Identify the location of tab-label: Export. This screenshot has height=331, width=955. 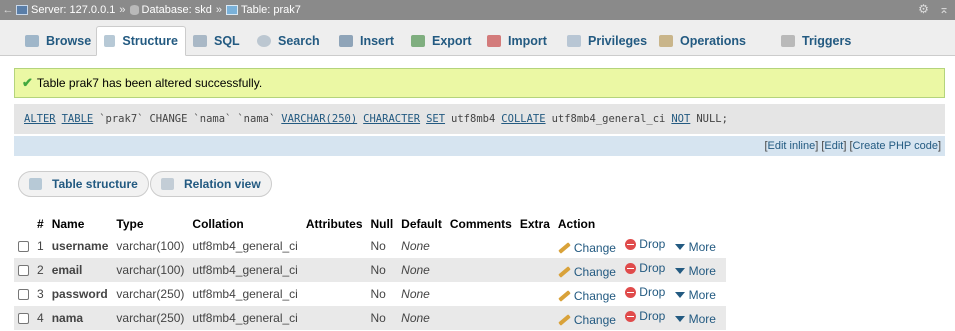
(452, 41).